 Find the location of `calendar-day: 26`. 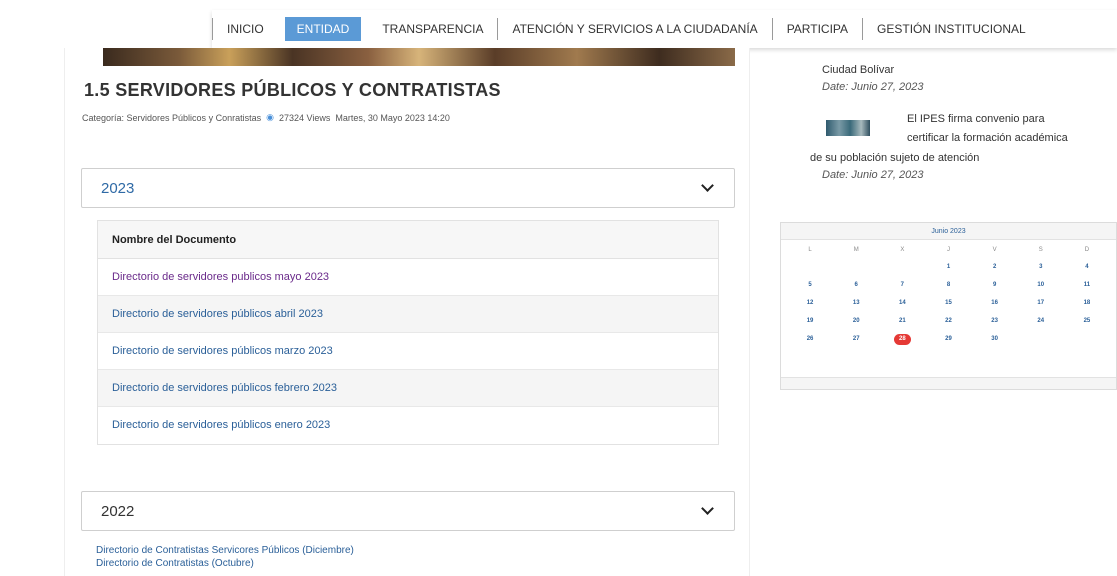

calendar-day: 26 is located at coordinates (810, 339).